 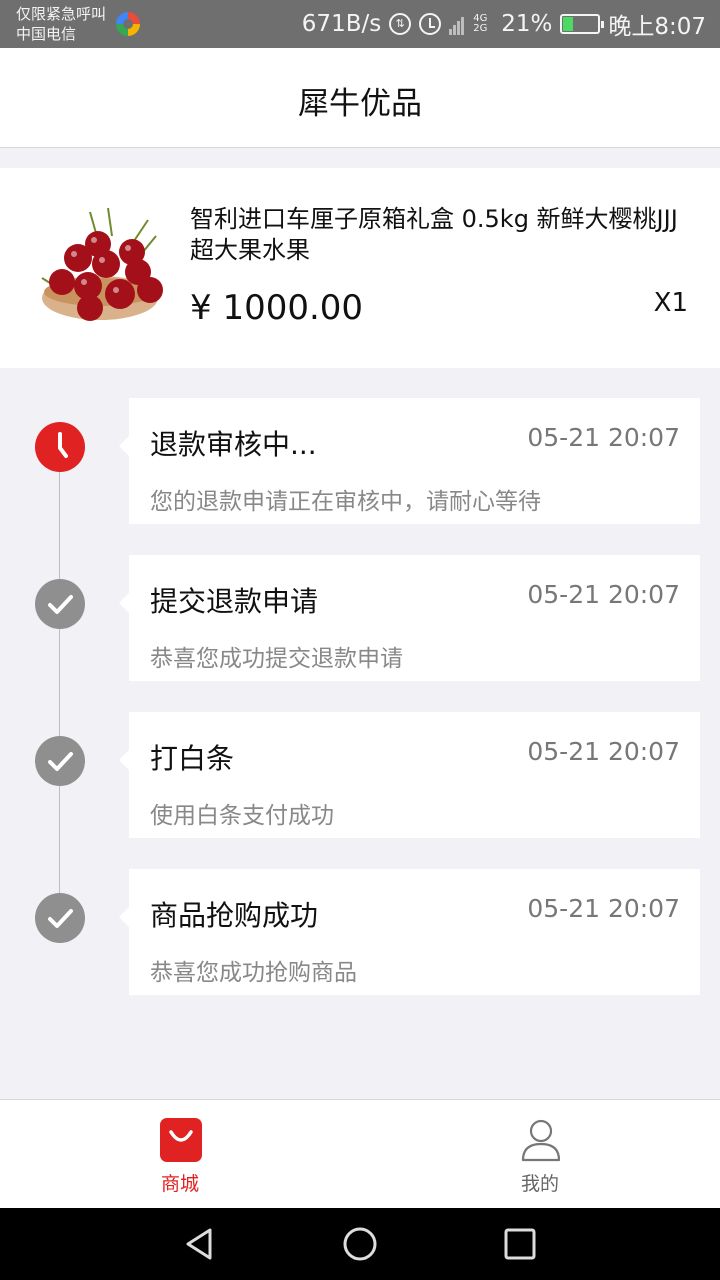 What do you see at coordinates (60, 447) in the screenshot?
I see `clock-icon` at bounding box center [60, 447].